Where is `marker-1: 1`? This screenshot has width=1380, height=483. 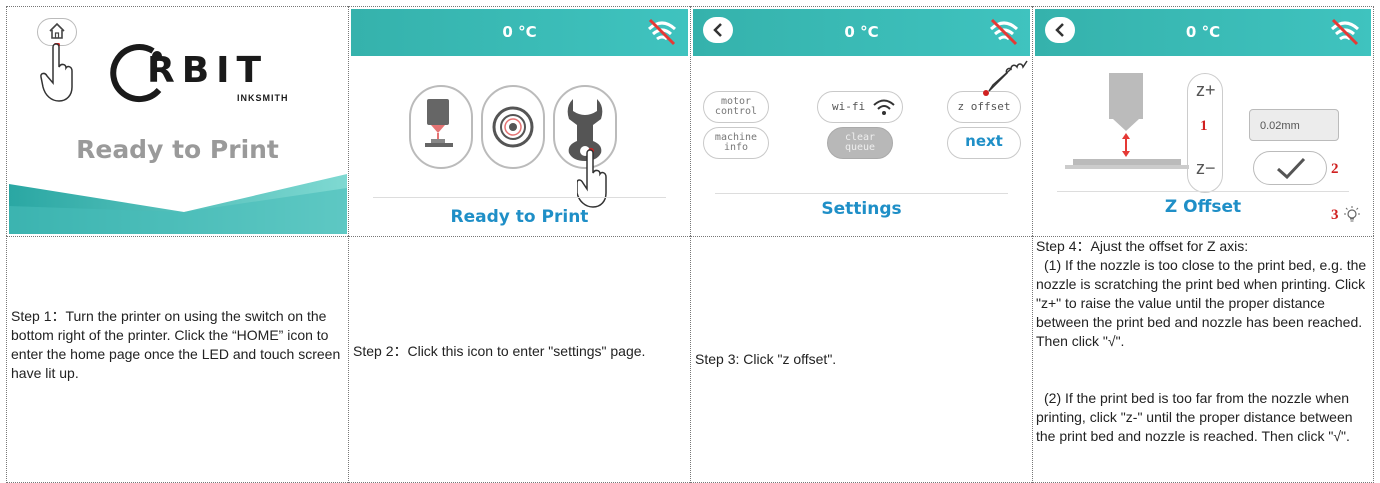
marker-1: 1 is located at coordinates (1204, 126).